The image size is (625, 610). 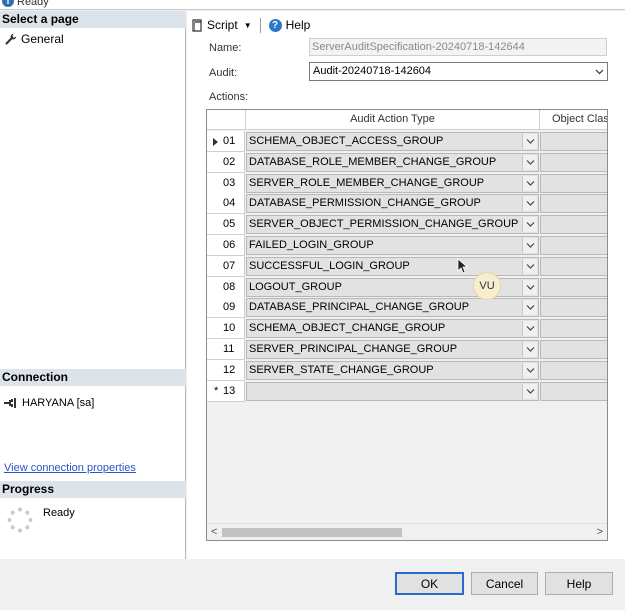 I want to click on audit-action-type-cell: SCHEMA_OBJECT_CHANGE_GROUP, so click(x=392, y=329).